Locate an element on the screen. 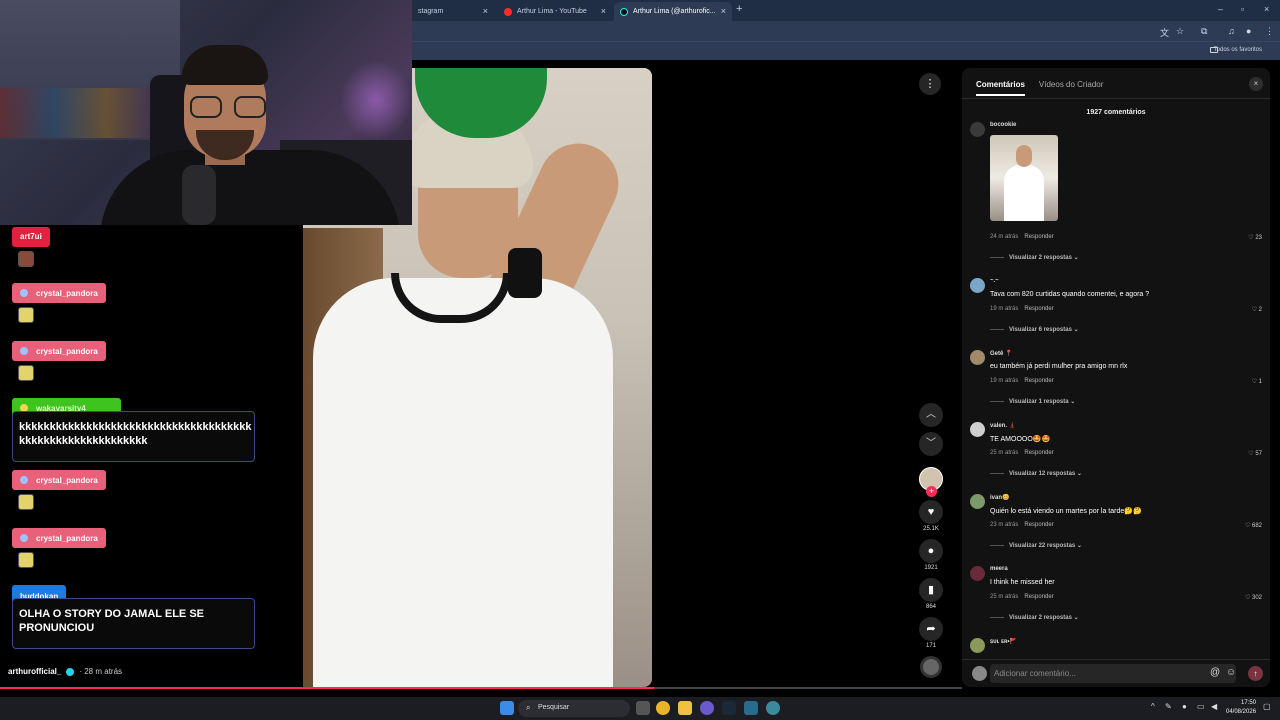 The image size is (1280, 720). all-bookmarks-label: Todos os favoritos is located at coordinates (1238, 50).